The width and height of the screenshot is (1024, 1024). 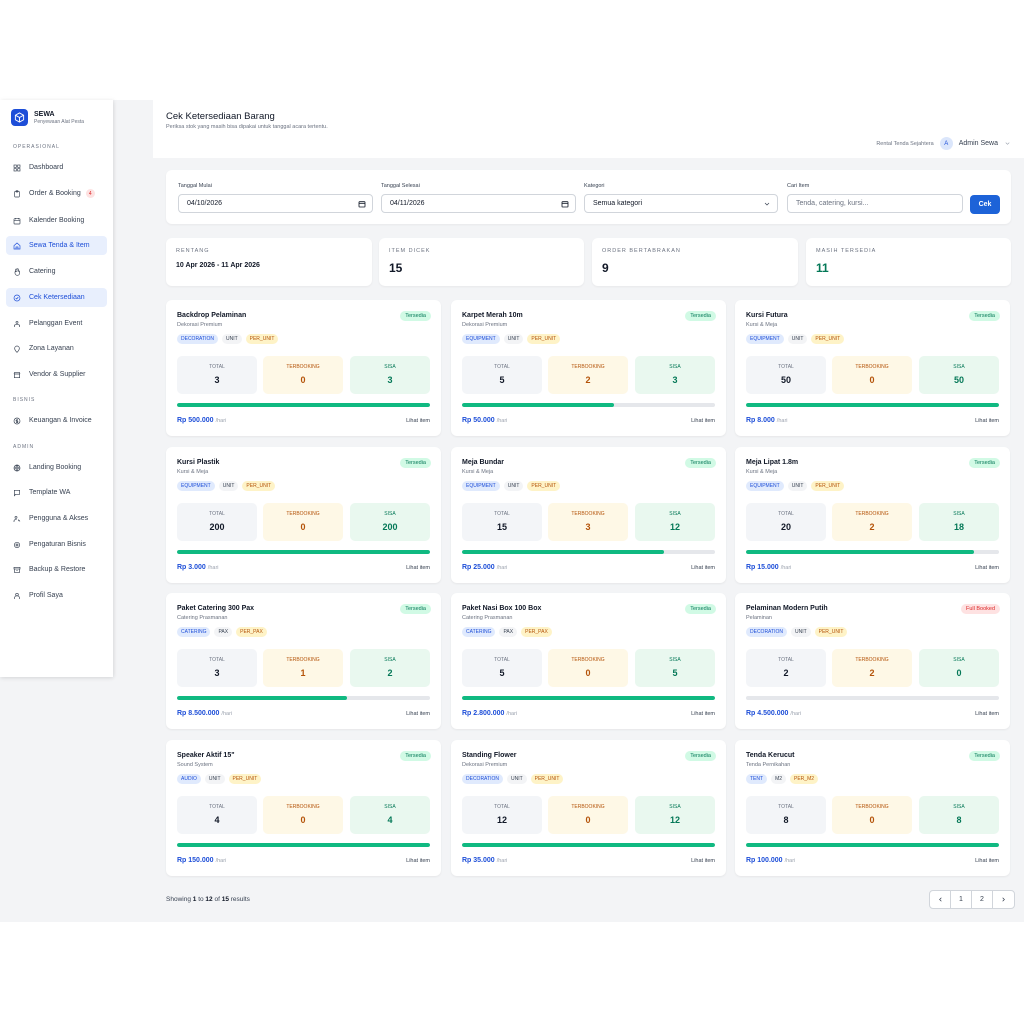 What do you see at coordinates (605, 268) in the screenshot?
I see `stat-value: 9` at bounding box center [605, 268].